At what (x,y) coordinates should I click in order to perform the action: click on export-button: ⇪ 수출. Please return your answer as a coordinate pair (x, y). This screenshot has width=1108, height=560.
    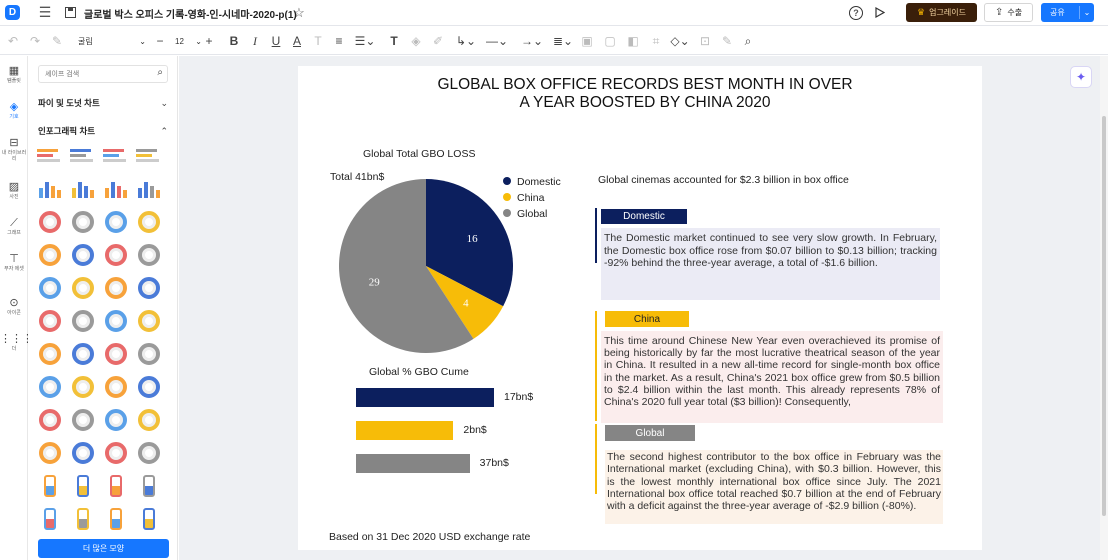
    Looking at the image, I should click on (1008, 12).